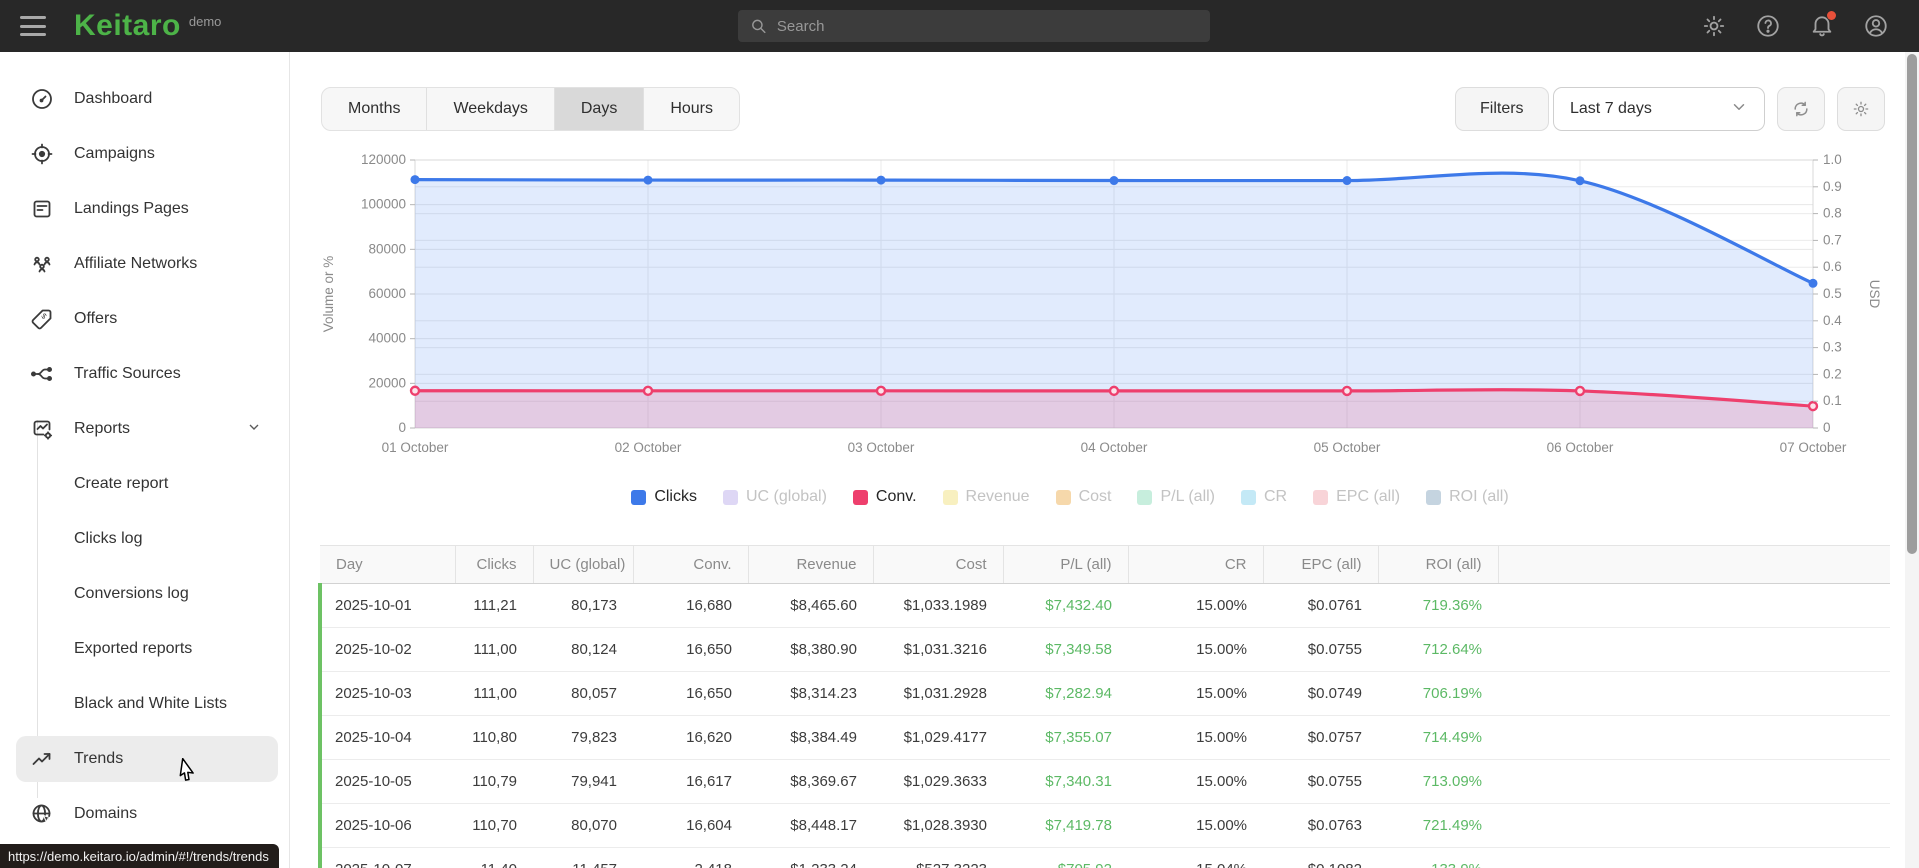 The height and width of the screenshot is (868, 1919). Describe the element at coordinates (1438, 605) in the screenshot. I see `cell-roi-all: 719.36%` at that location.